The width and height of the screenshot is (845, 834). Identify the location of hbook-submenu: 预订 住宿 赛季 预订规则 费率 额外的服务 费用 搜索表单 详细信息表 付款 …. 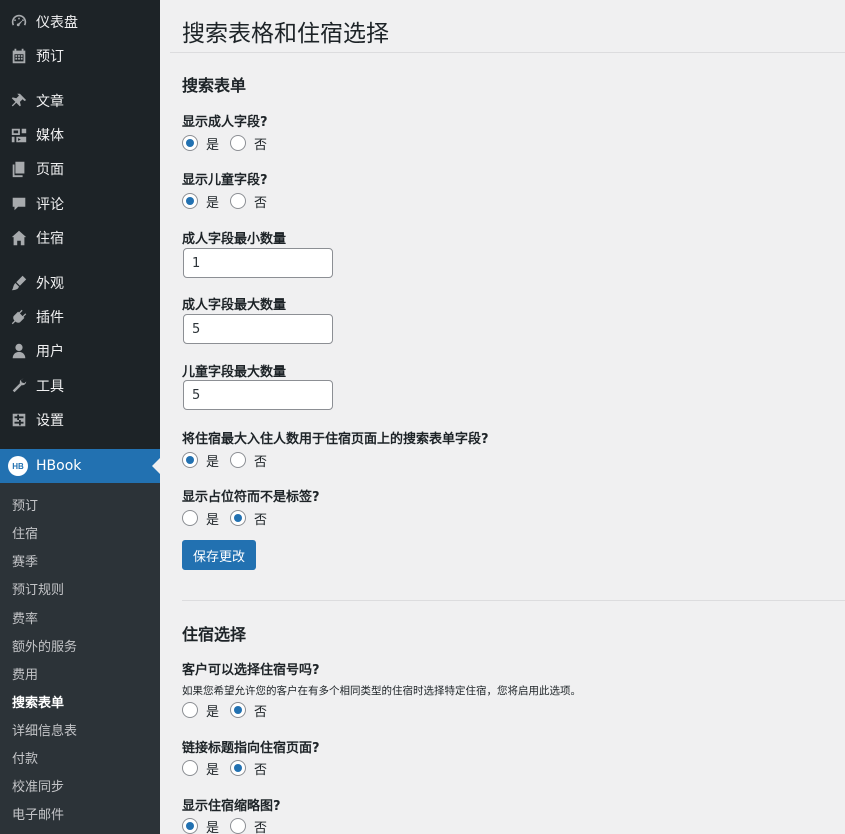
(80, 658).